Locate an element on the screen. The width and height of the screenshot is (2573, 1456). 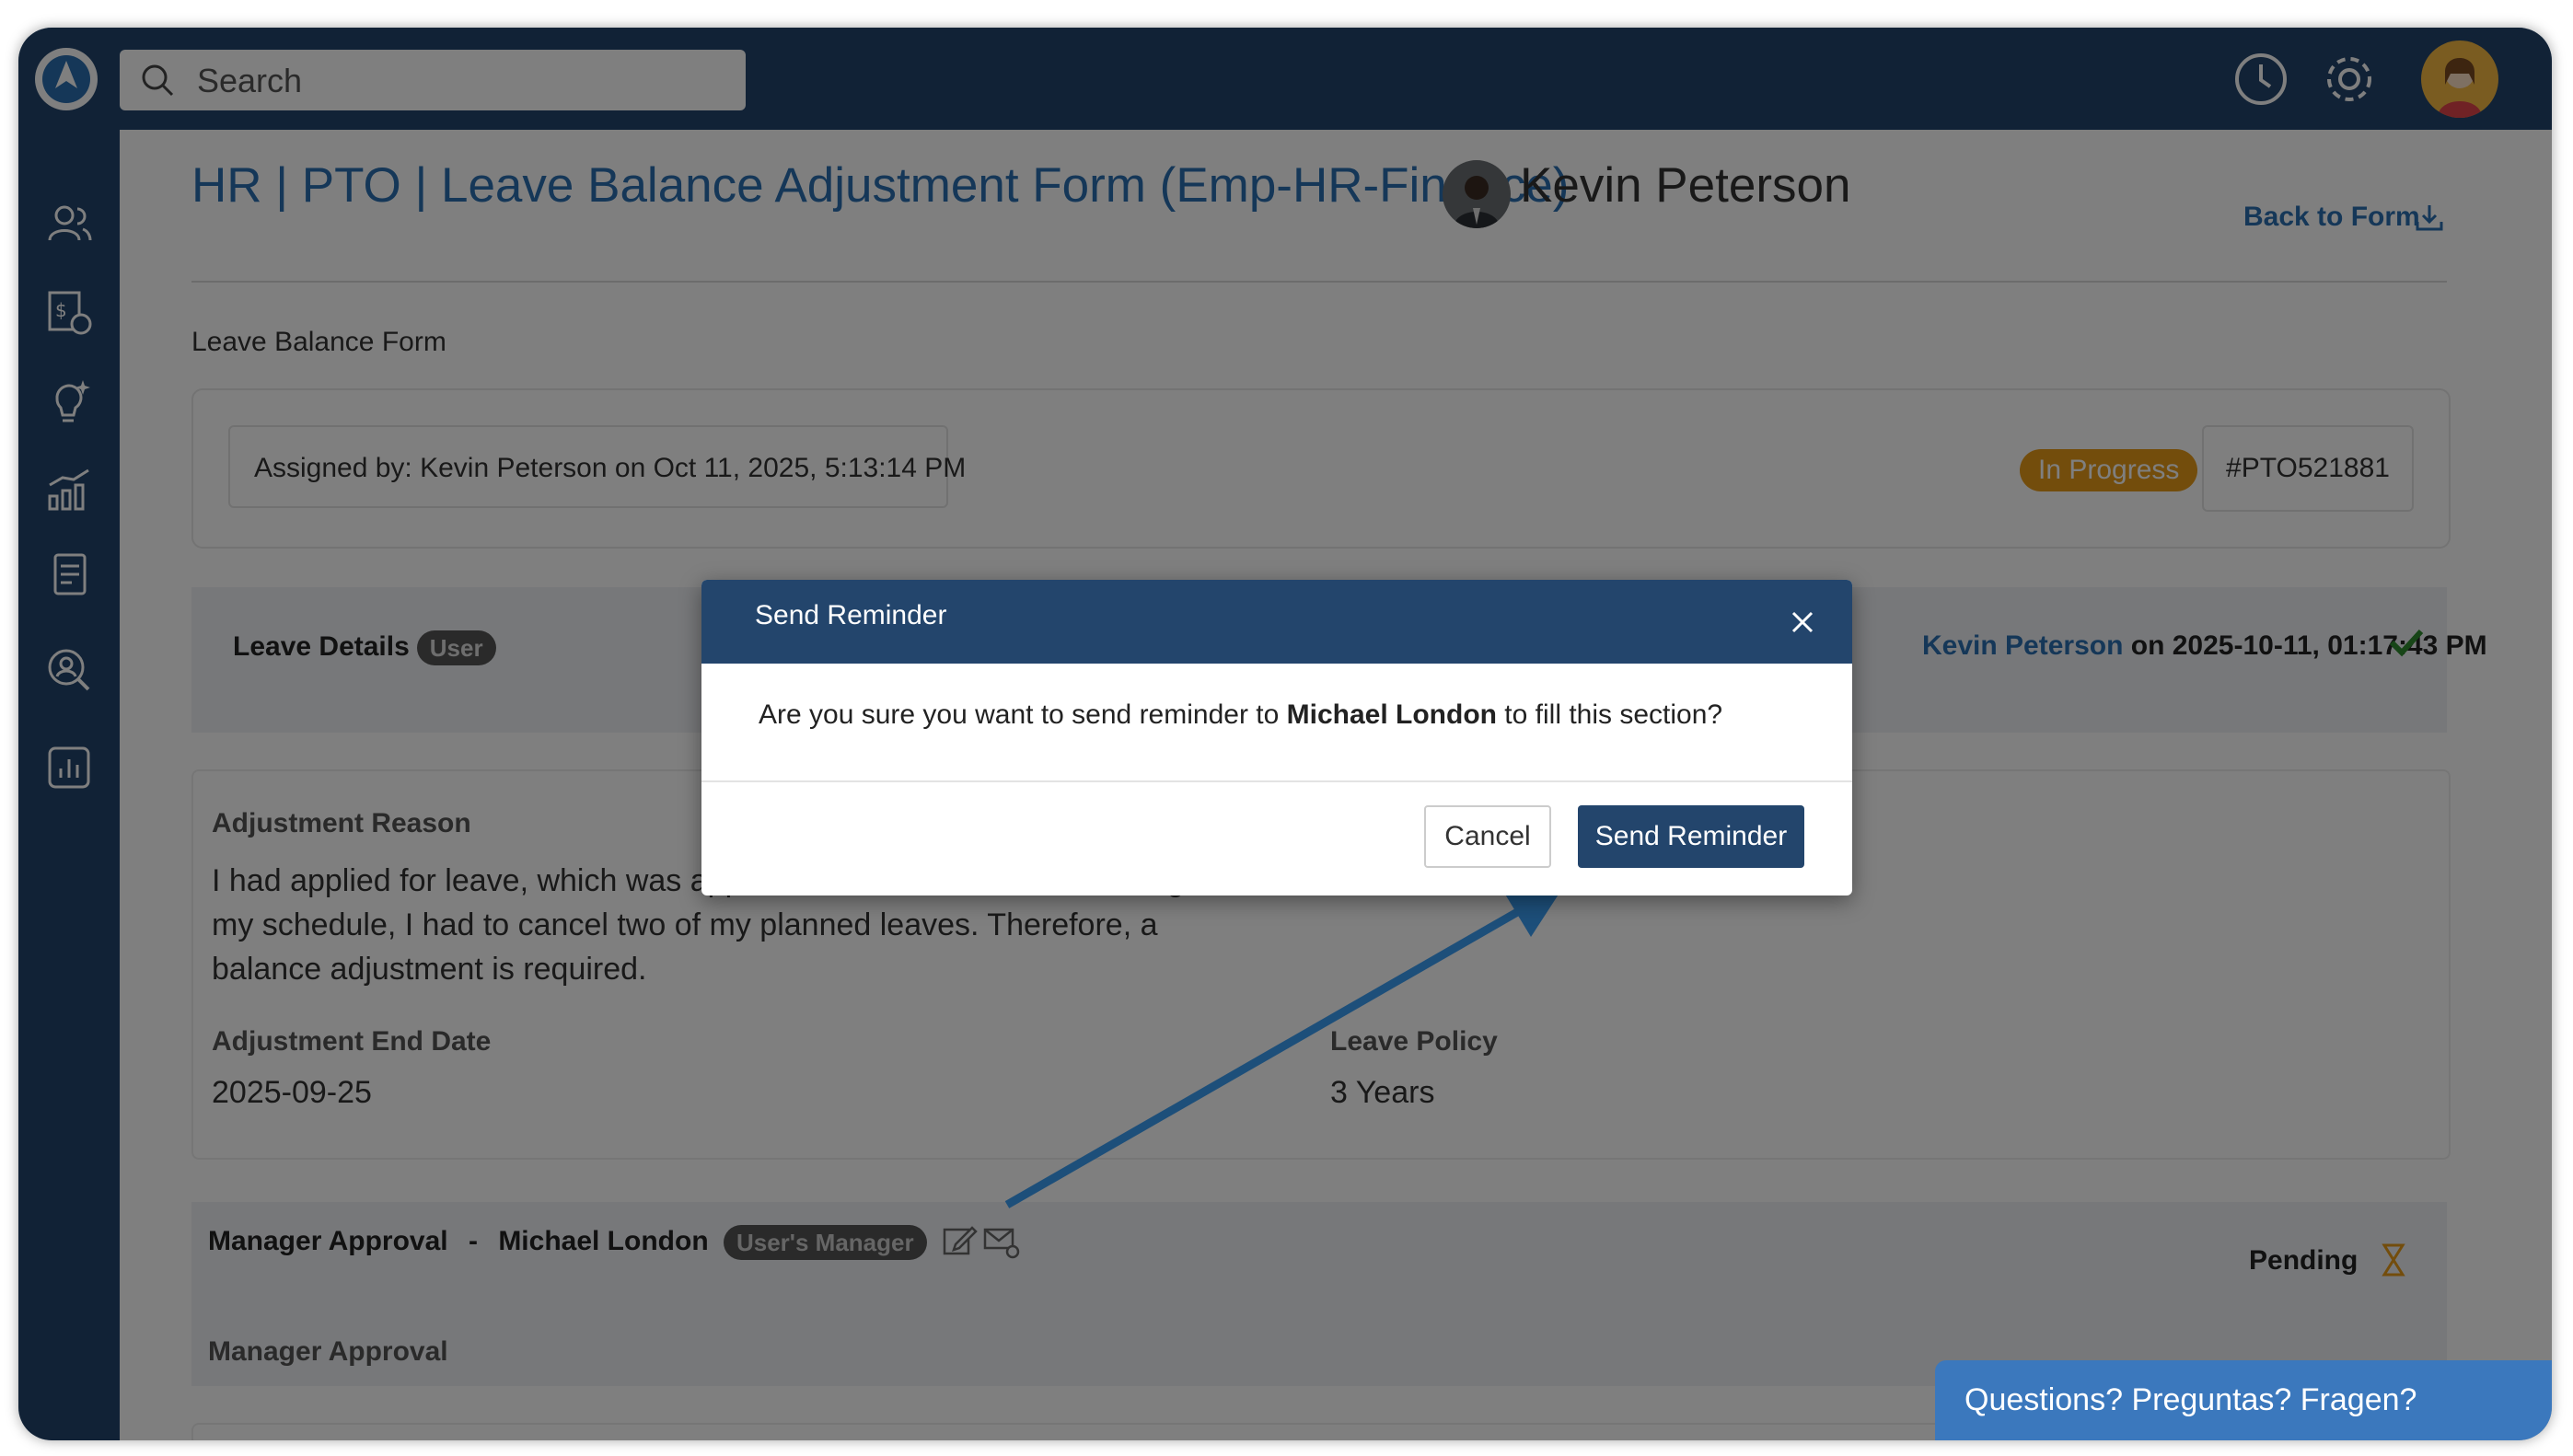
dialog-title: Send Reminder is located at coordinates (851, 615).